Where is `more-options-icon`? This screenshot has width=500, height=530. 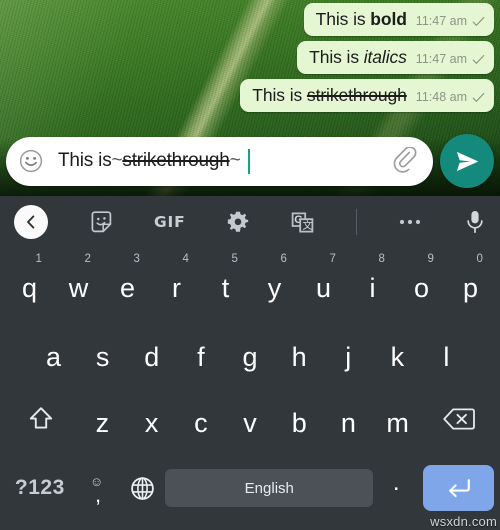
more-options-icon is located at coordinates (410, 222).